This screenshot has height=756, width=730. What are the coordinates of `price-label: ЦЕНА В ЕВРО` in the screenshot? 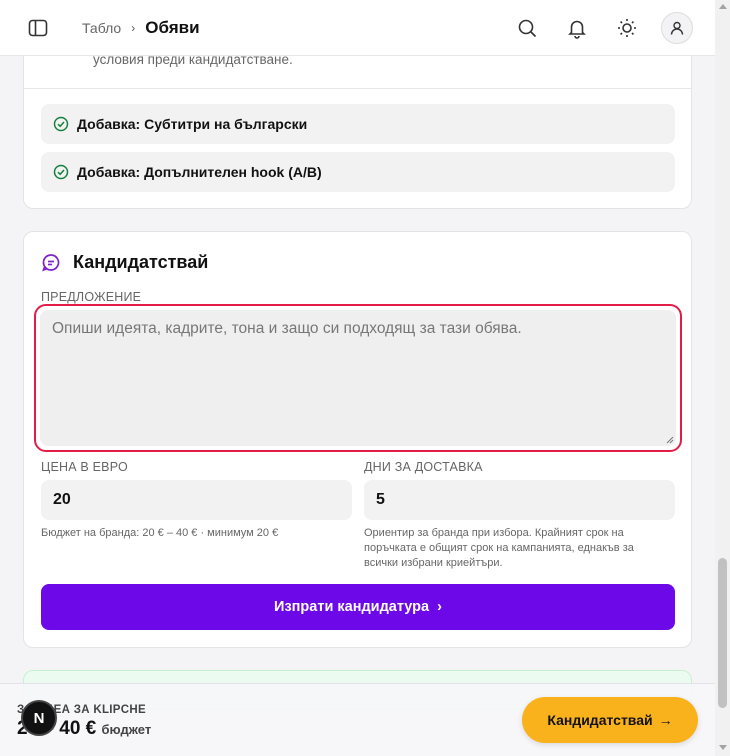 It's located at (84, 467).